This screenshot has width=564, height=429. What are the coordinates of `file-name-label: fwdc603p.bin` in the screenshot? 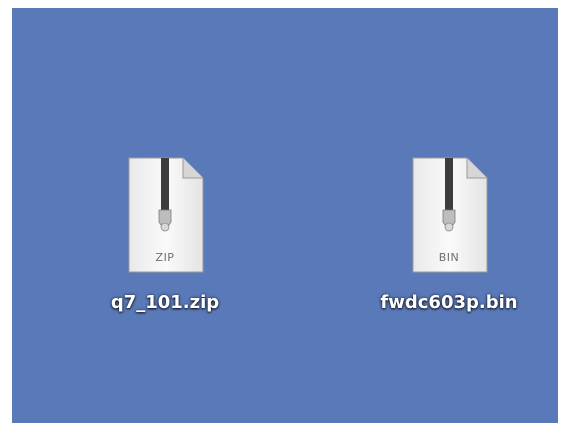 It's located at (448, 302).